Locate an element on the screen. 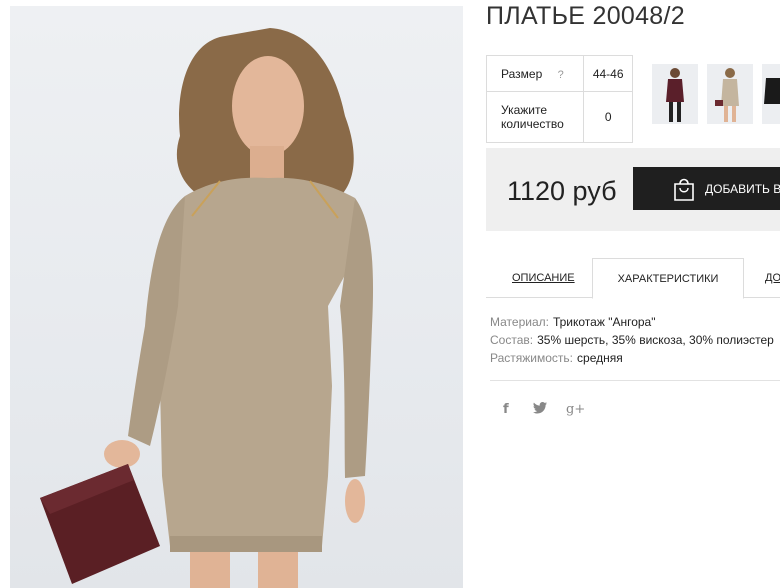 The image size is (780, 588). thumb-beige-dress is located at coordinates (730, 94).